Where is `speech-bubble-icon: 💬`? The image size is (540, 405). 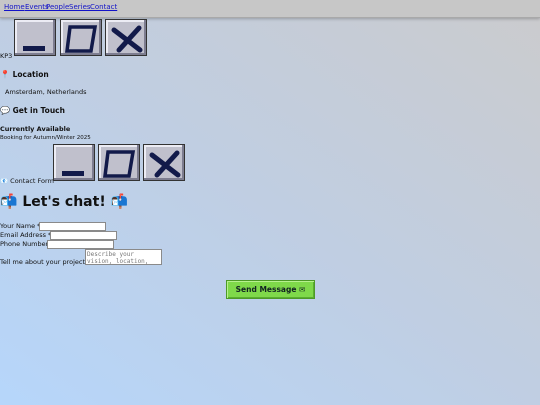 speech-bubble-icon: 💬 is located at coordinates (5, 110).